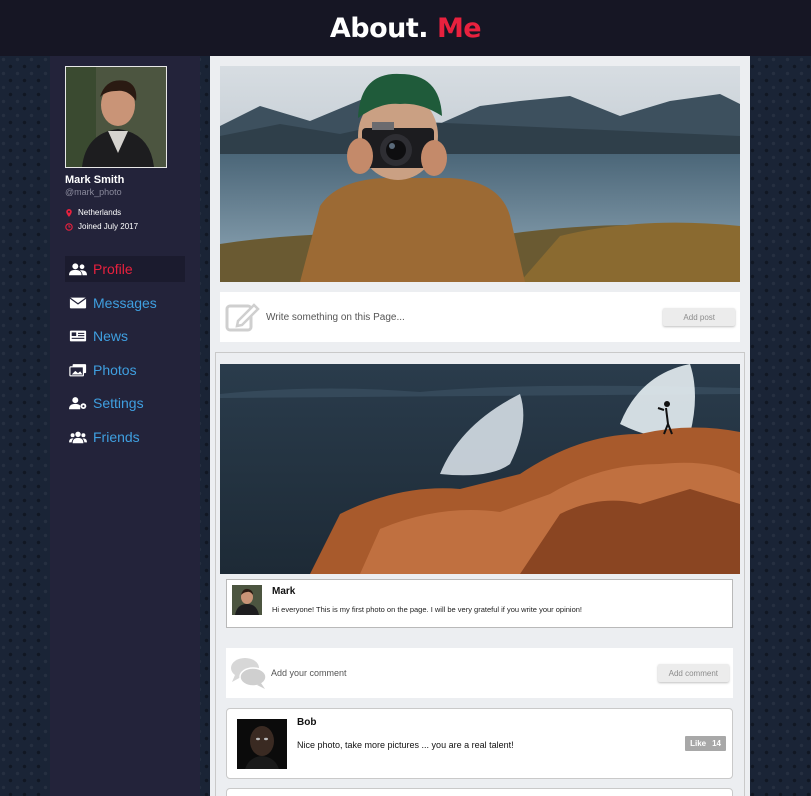 This screenshot has width=811, height=796. I want to click on pencil-square-icon, so click(242, 317).